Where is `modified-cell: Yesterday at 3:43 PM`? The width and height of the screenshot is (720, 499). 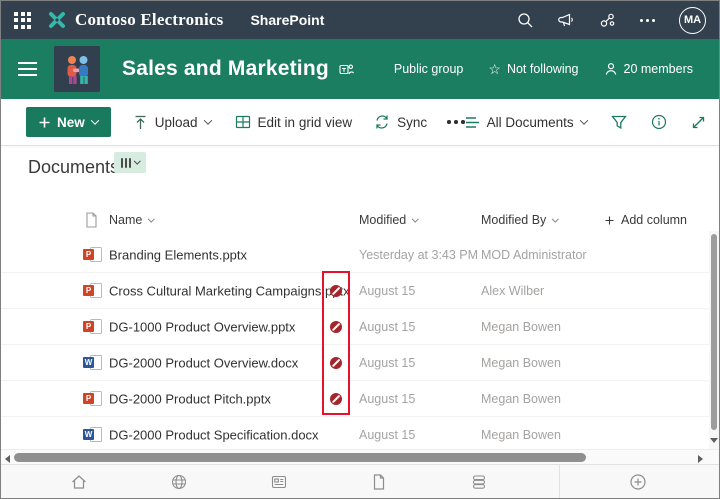 modified-cell: Yesterday at 3:43 PM is located at coordinates (419, 254).